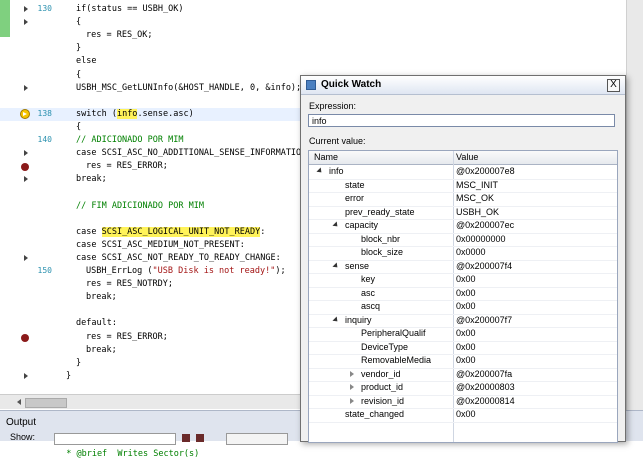 The width and height of the screenshot is (643, 461). Describe the element at coordinates (337, 141) in the screenshot. I see `current-value-label: Current value:` at that location.